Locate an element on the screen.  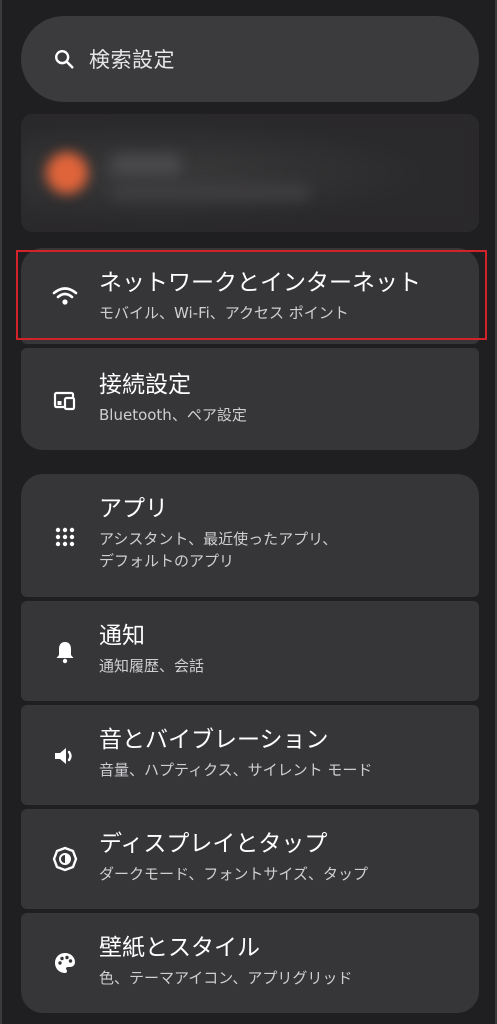
settings-item-wallpaper: 壁紙とスタイル 色、テーマアイコン、アプリグリッド is located at coordinates (250, 963).